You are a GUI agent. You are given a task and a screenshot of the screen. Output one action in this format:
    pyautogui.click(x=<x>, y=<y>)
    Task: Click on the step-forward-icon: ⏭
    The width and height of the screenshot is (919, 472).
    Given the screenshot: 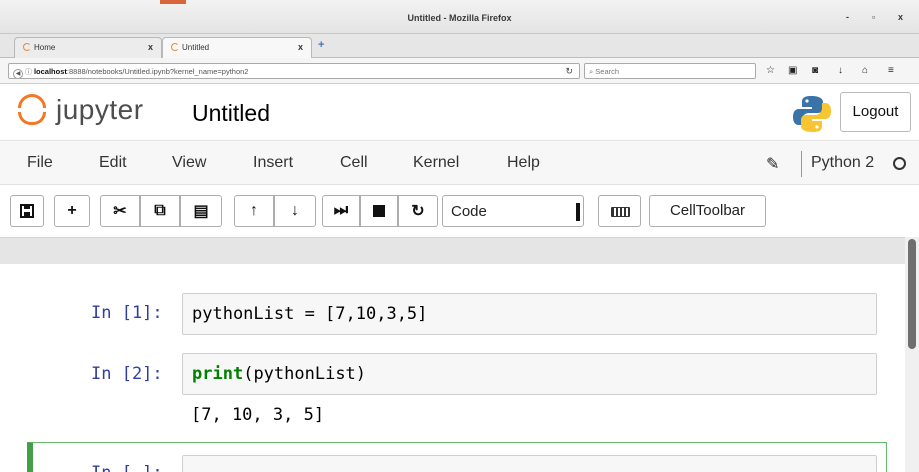 What is the action you would take?
    pyautogui.click(x=341, y=210)
    